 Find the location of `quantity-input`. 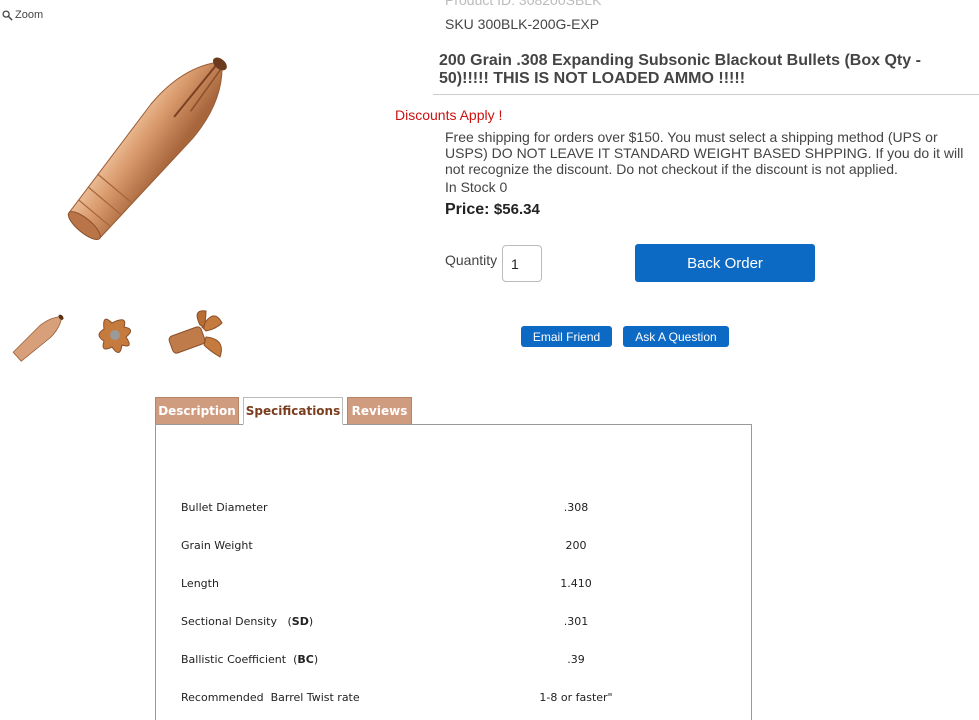

quantity-input is located at coordinates (522, 263).